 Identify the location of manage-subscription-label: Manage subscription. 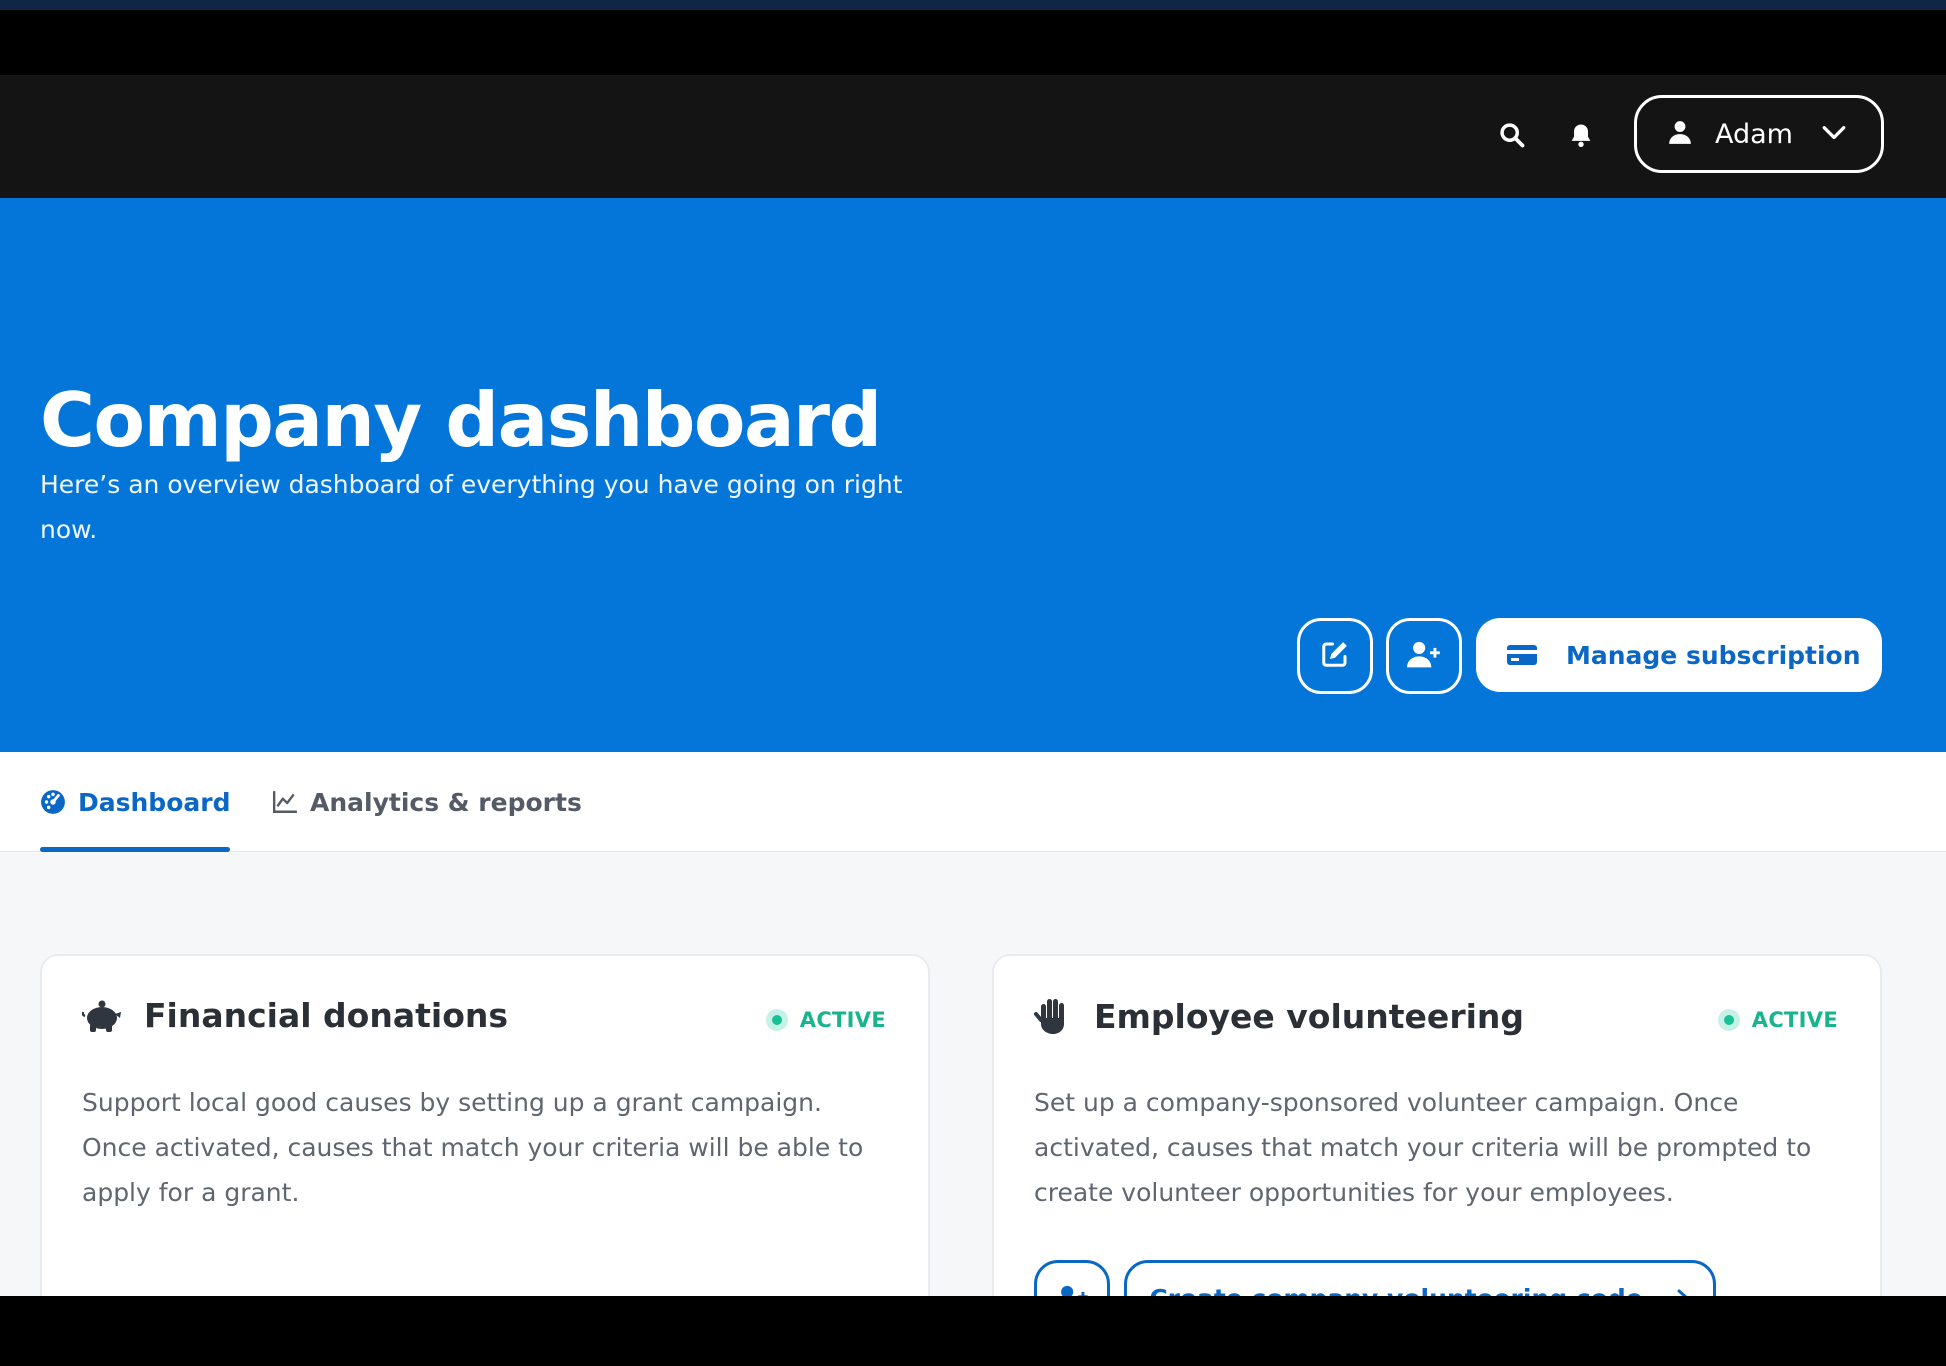
(1713, 655).